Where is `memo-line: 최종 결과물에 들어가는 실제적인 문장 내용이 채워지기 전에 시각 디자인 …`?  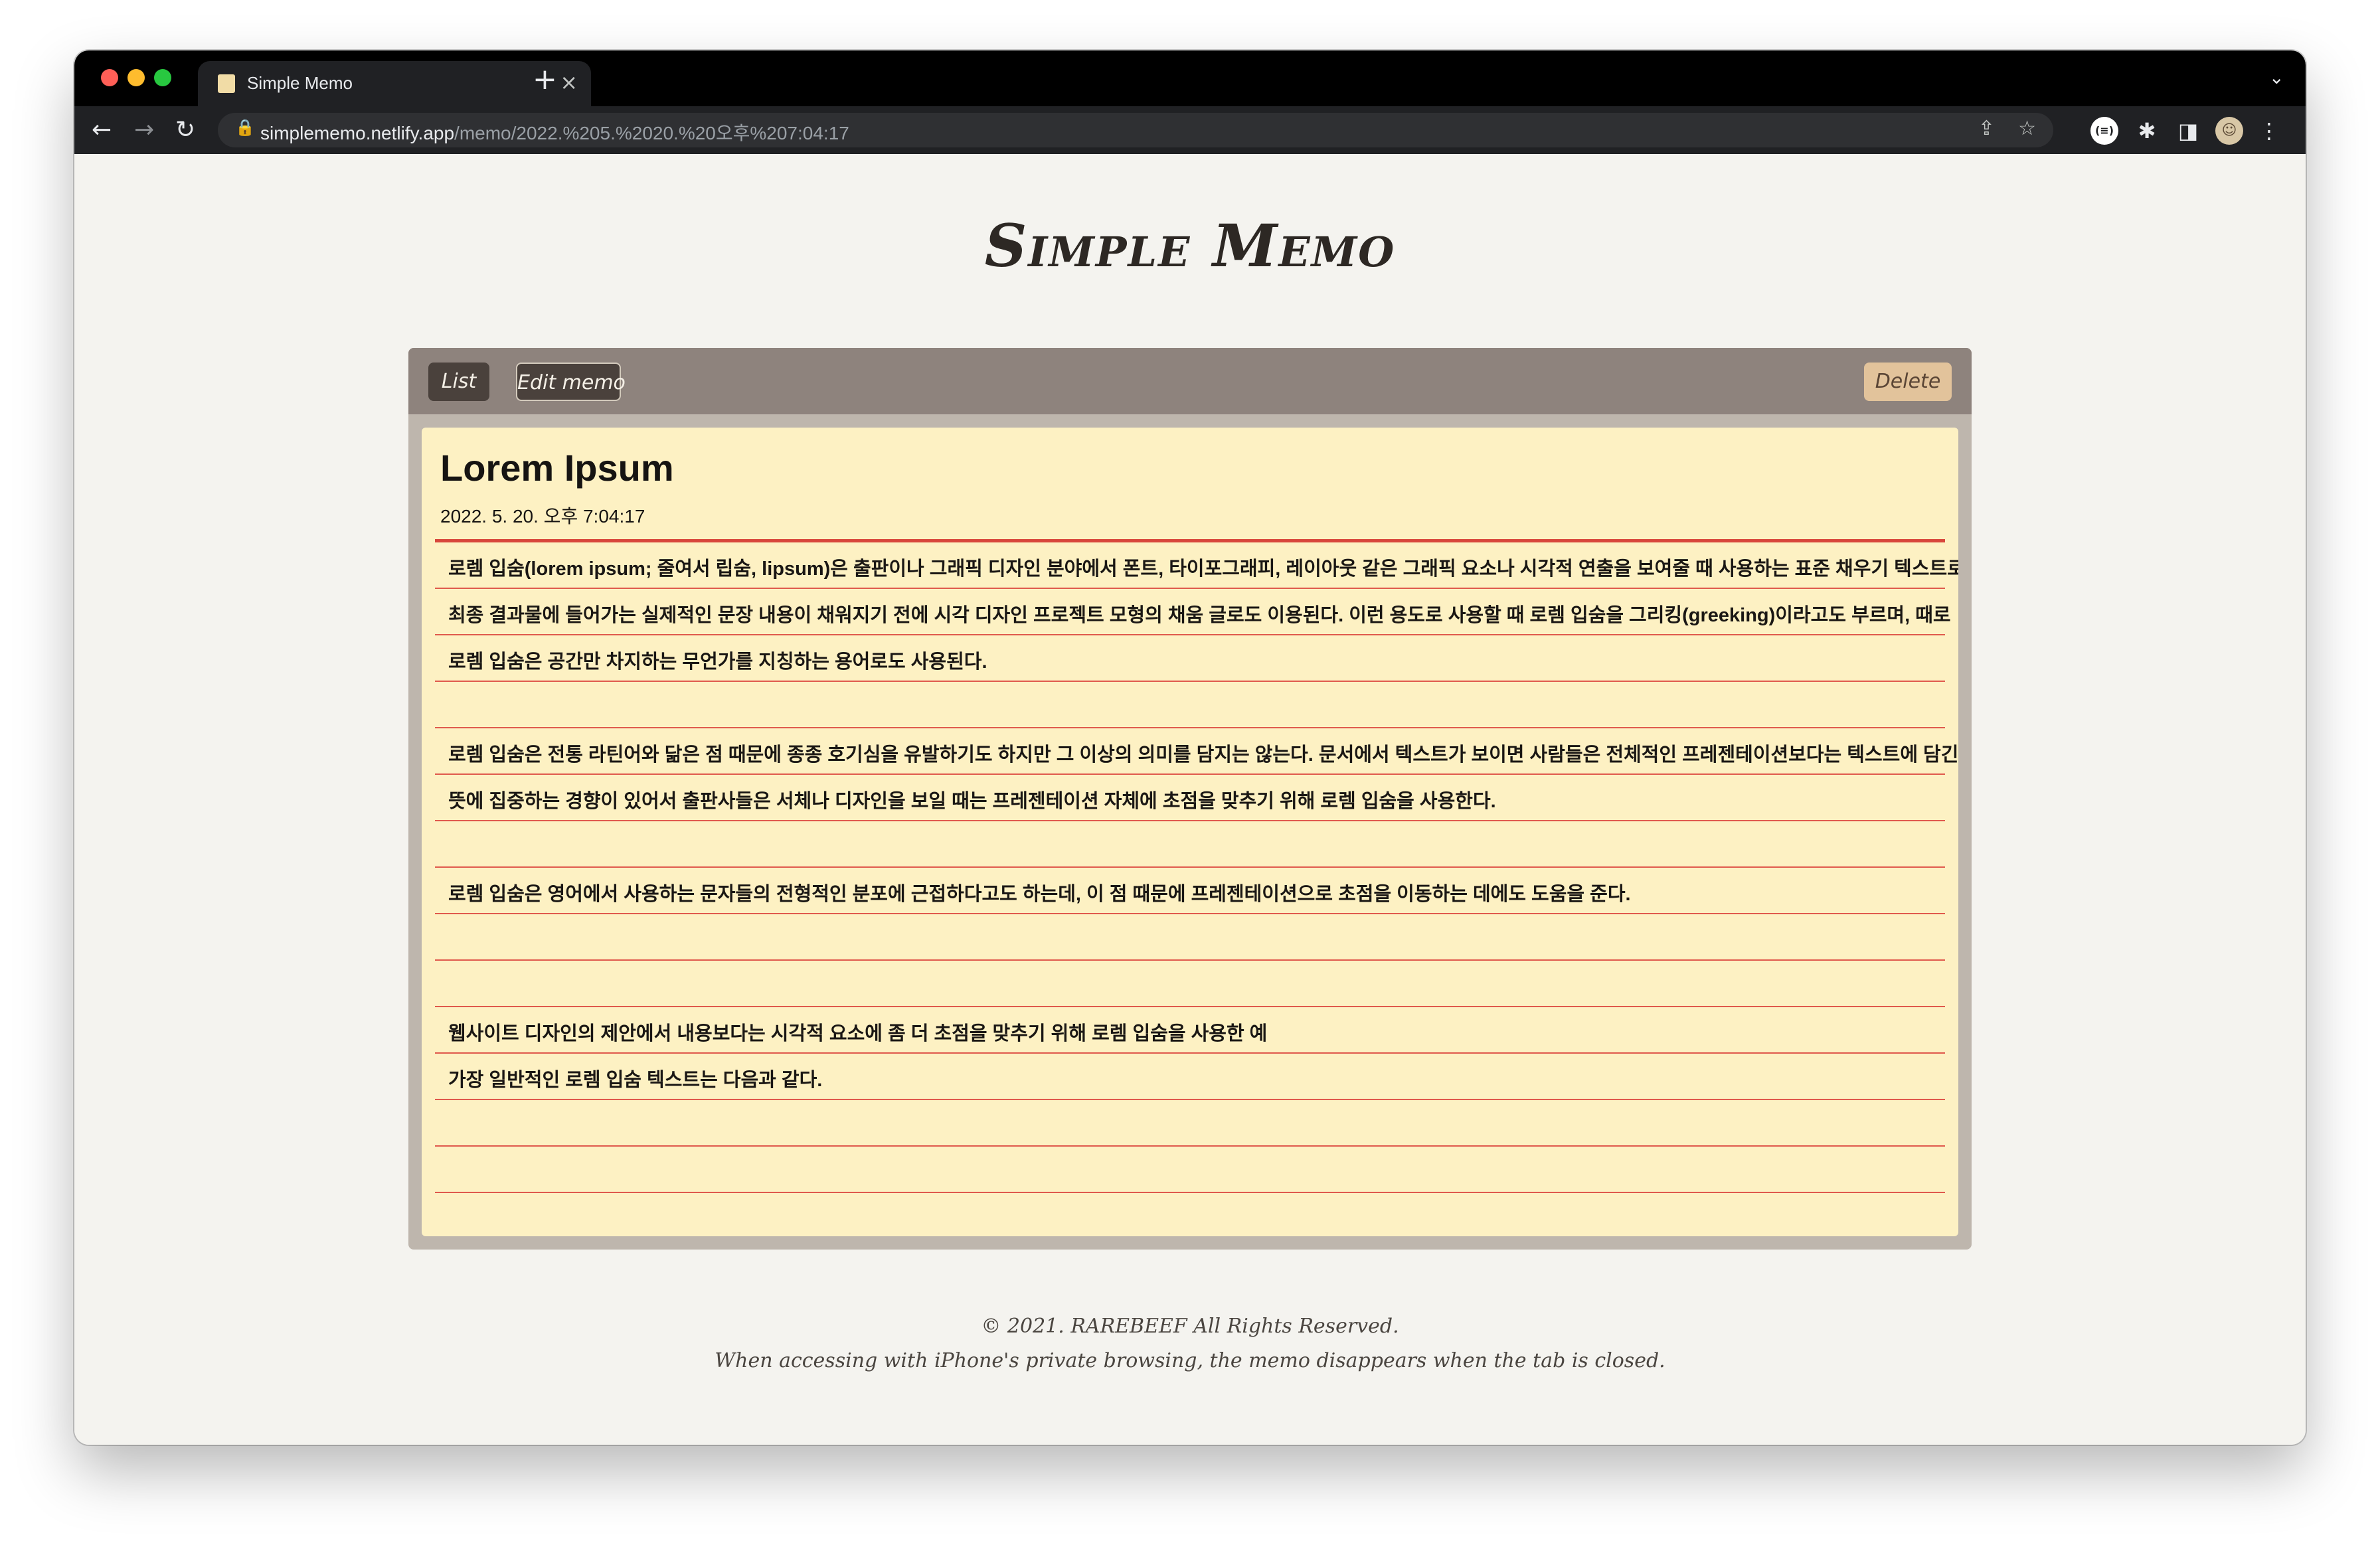 memo-line: 최종 결과물에 들어가는 실제적인 문장 내용이 채워지기 전에 시각 디자인 … is located at coordinates (1193, 612).